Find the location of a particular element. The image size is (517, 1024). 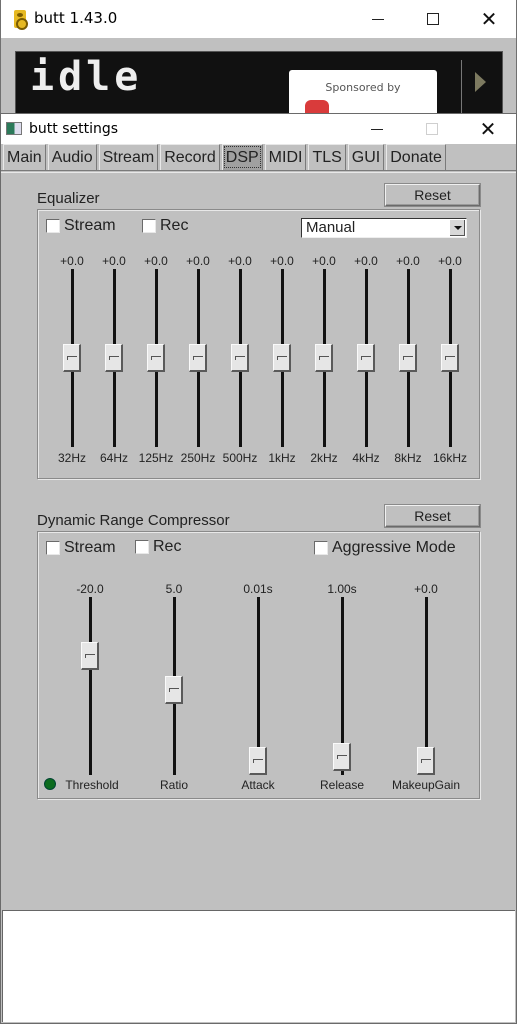

status-text: idle is located at coordinates (86, 77).